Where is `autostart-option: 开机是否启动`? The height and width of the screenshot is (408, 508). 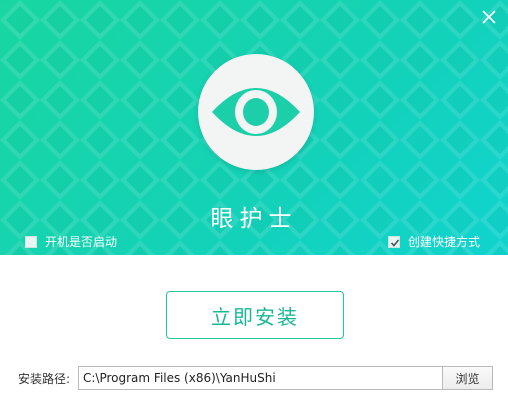
autostart-option: 开机是否启动 is located at coordinates (71, 241).